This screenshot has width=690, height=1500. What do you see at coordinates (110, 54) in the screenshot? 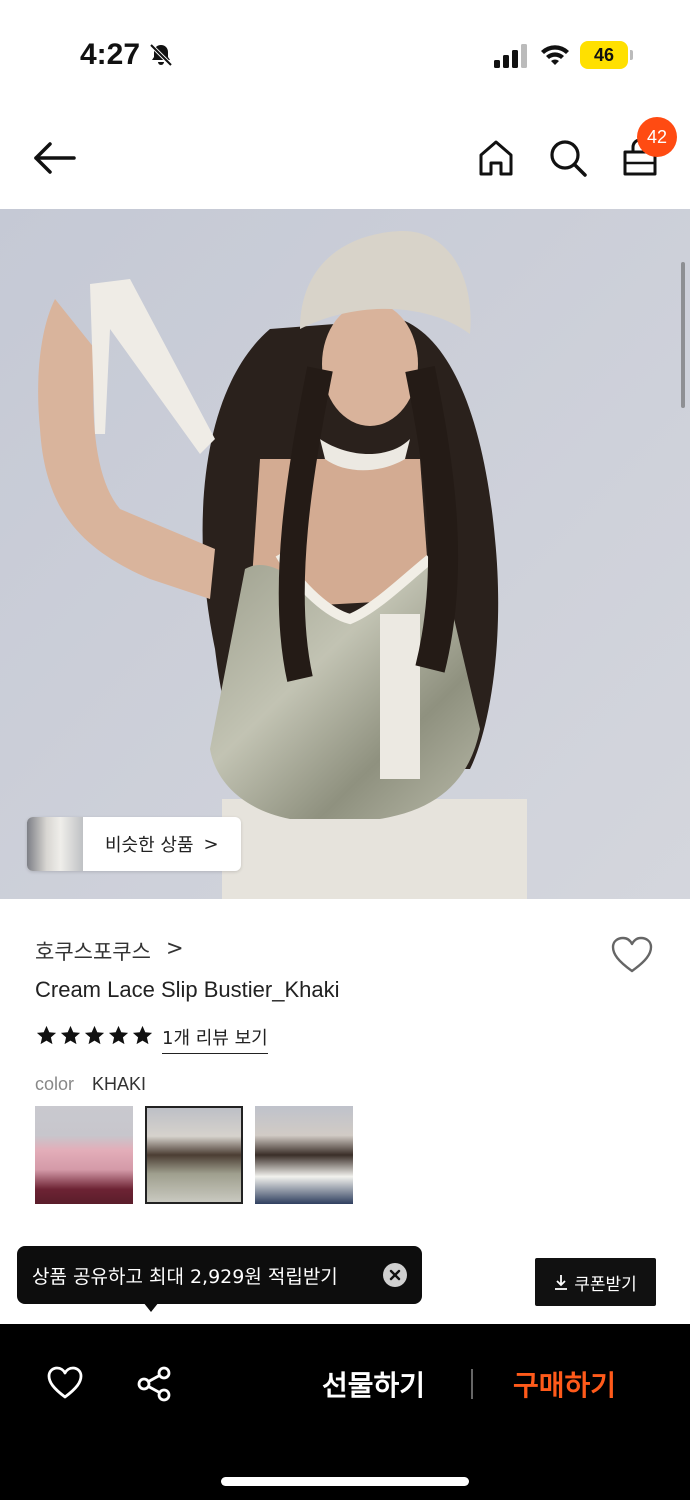
I see `status-time: 4:27` at bounding box center [110, 54].